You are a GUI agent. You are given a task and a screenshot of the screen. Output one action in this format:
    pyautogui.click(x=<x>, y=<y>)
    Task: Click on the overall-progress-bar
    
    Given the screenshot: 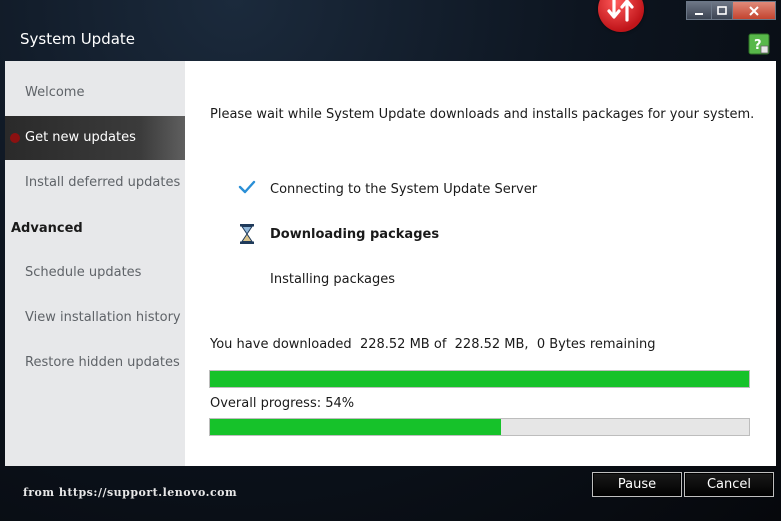 What is the action you would take?
    pyautogui.click(x=479, y=427)
    